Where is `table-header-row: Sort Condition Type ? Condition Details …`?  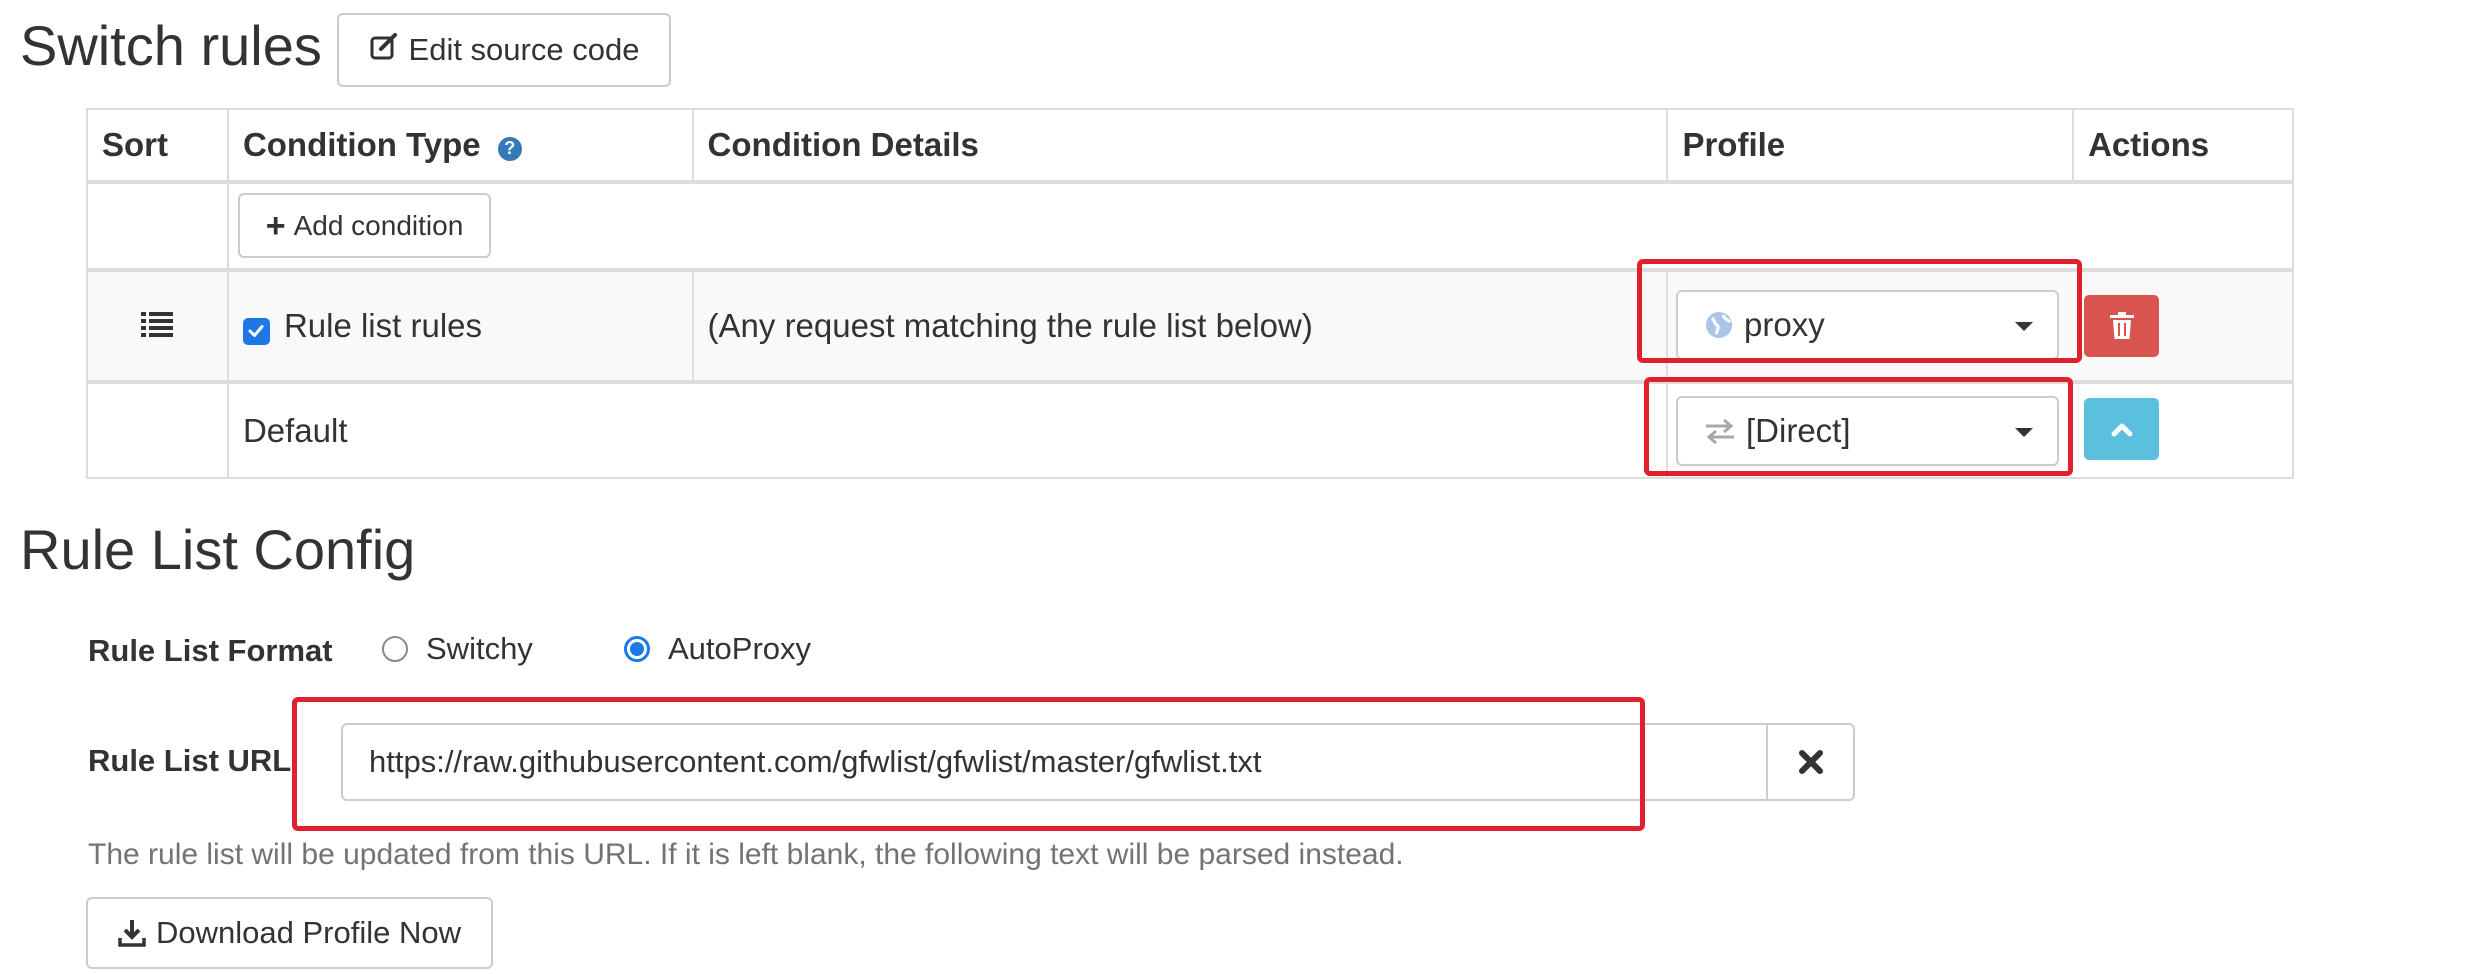
table-header-row: Sort Condition Type ? Condition Details … is located at coordinates (1190, 146).